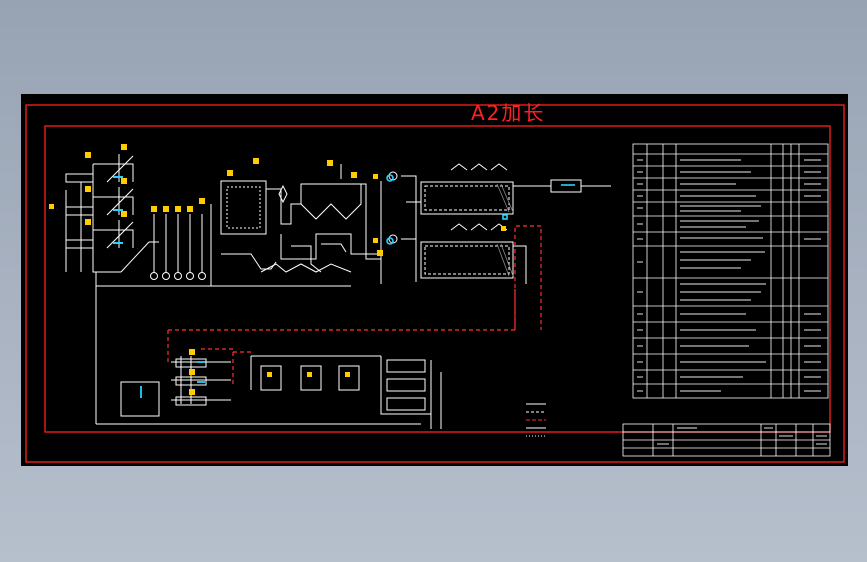  Describe the element at coordinates (305, 207) in the screenshot. I see `reactor-tags` at that location.